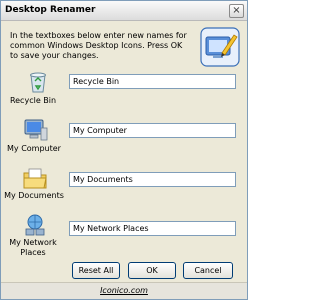 The width and height of the screenshot is (320, 300). I want to click on desktop-pen-logo, so click(220, 47).